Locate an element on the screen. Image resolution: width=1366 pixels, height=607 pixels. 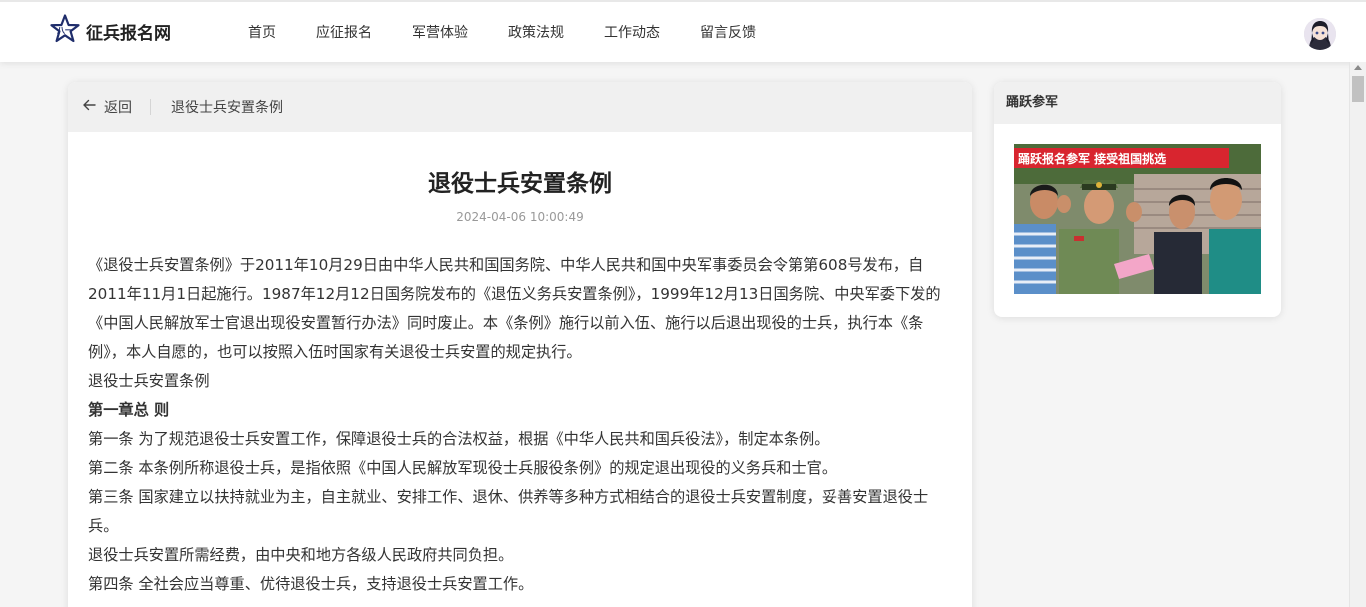
top-navbar: 八一 征兵报名网 首页 应征报名 军营体验 政策法规 工作动态 留言反馈 is located at coordinates (683, 31).